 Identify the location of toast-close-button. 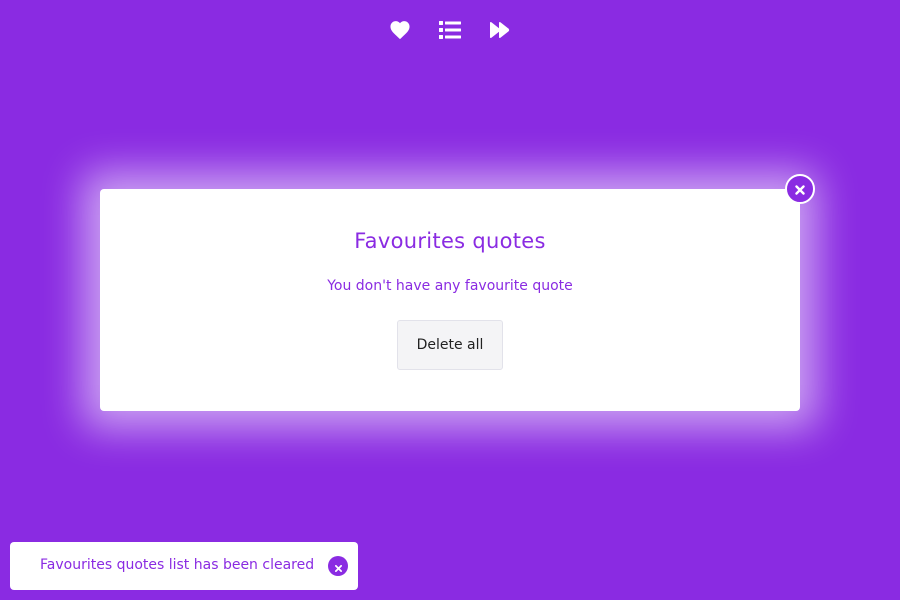
(338, 566).